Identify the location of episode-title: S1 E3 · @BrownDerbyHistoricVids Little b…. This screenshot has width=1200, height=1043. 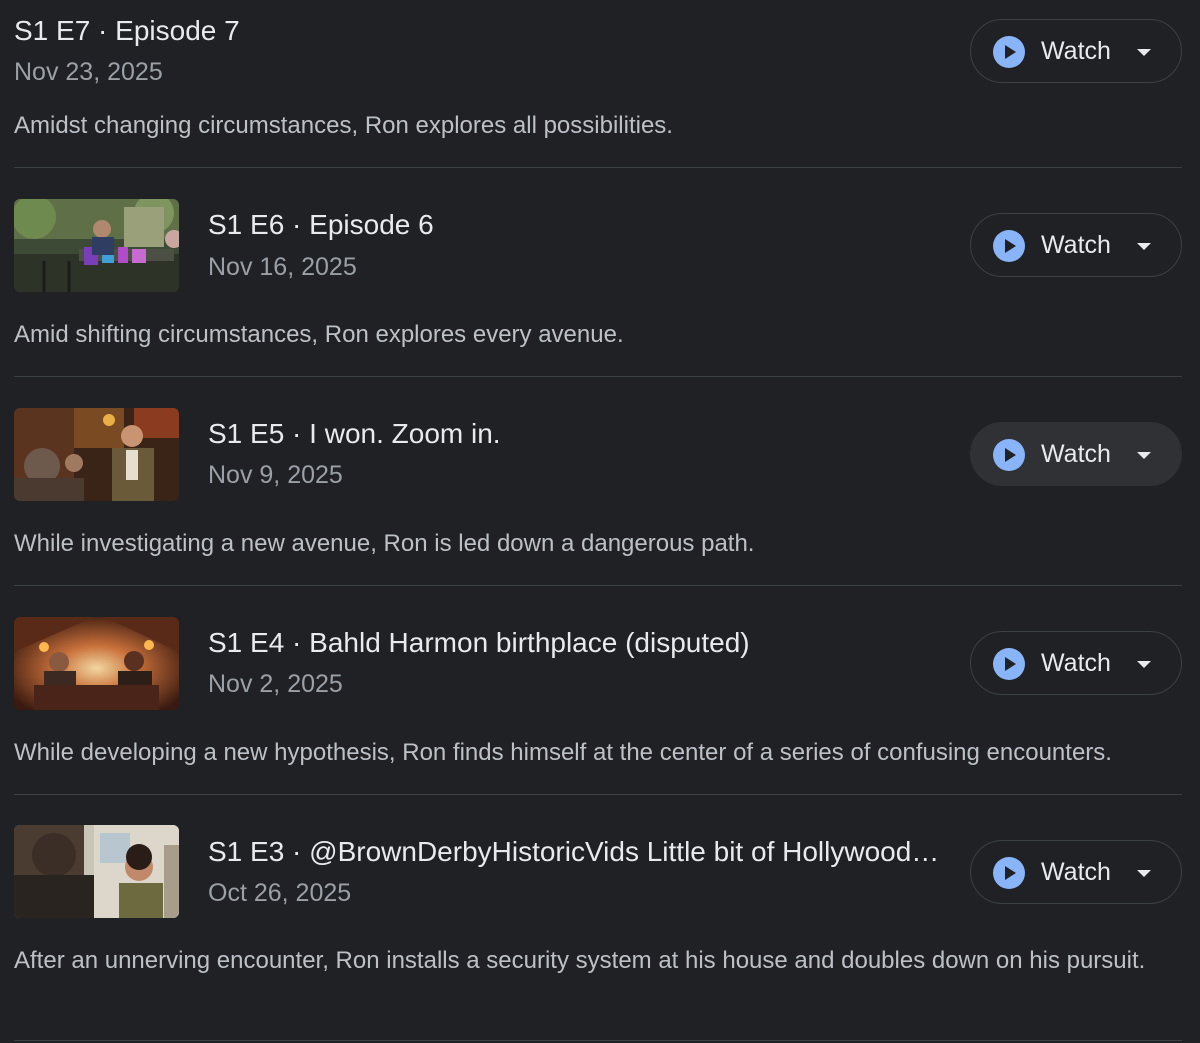
(574, 852).